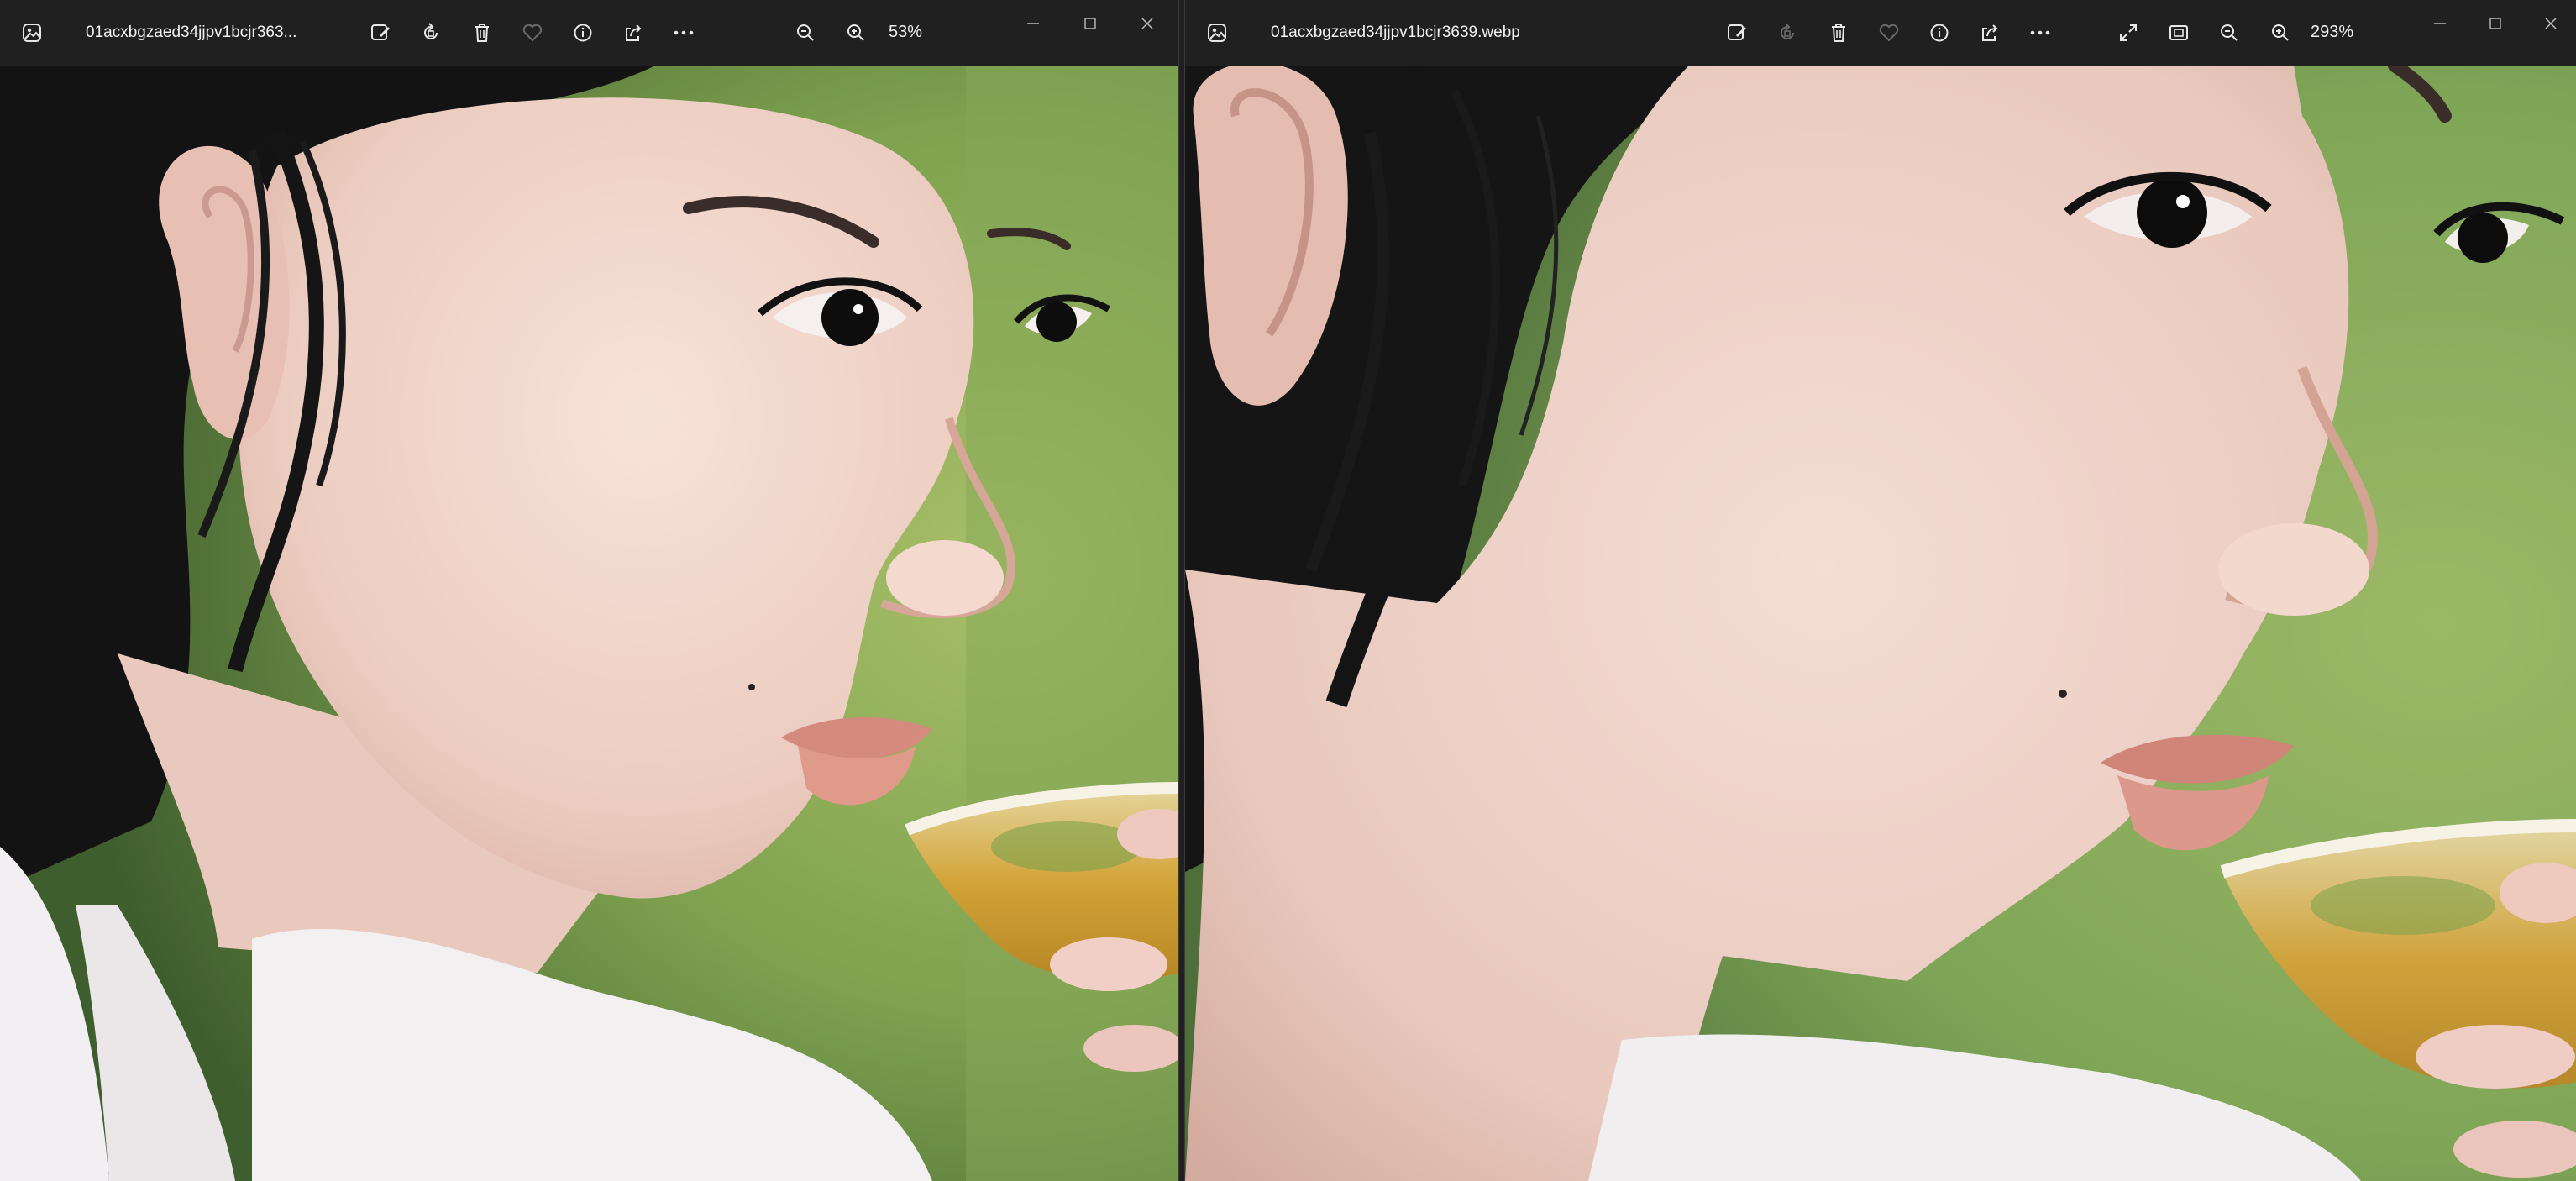 This screenshot has height=1181, width=2576. I want to click on title-bar: 01acxbgzaed34jjpv1bcjr3639.webp 293%, so click(1880, 33).